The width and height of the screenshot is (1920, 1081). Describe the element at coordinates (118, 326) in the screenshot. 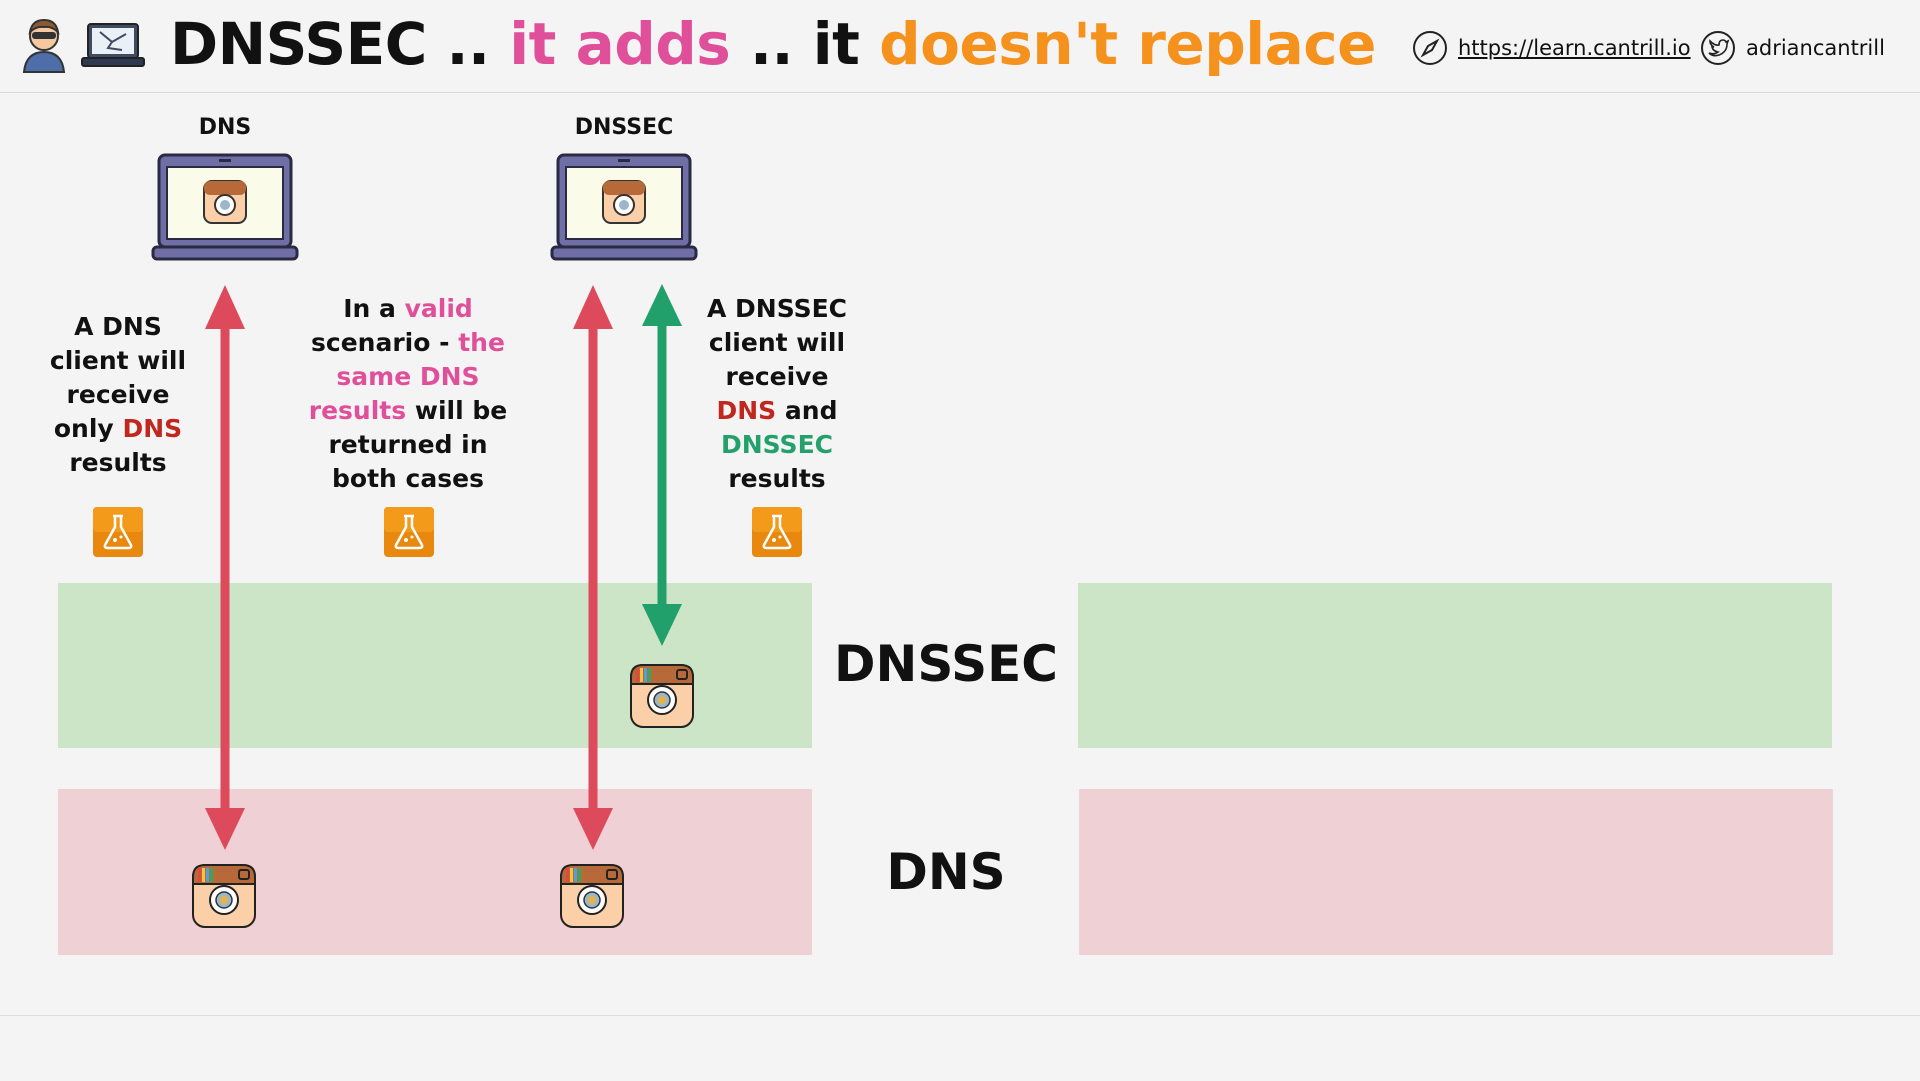

I see `note-line: A DNS` at that location.